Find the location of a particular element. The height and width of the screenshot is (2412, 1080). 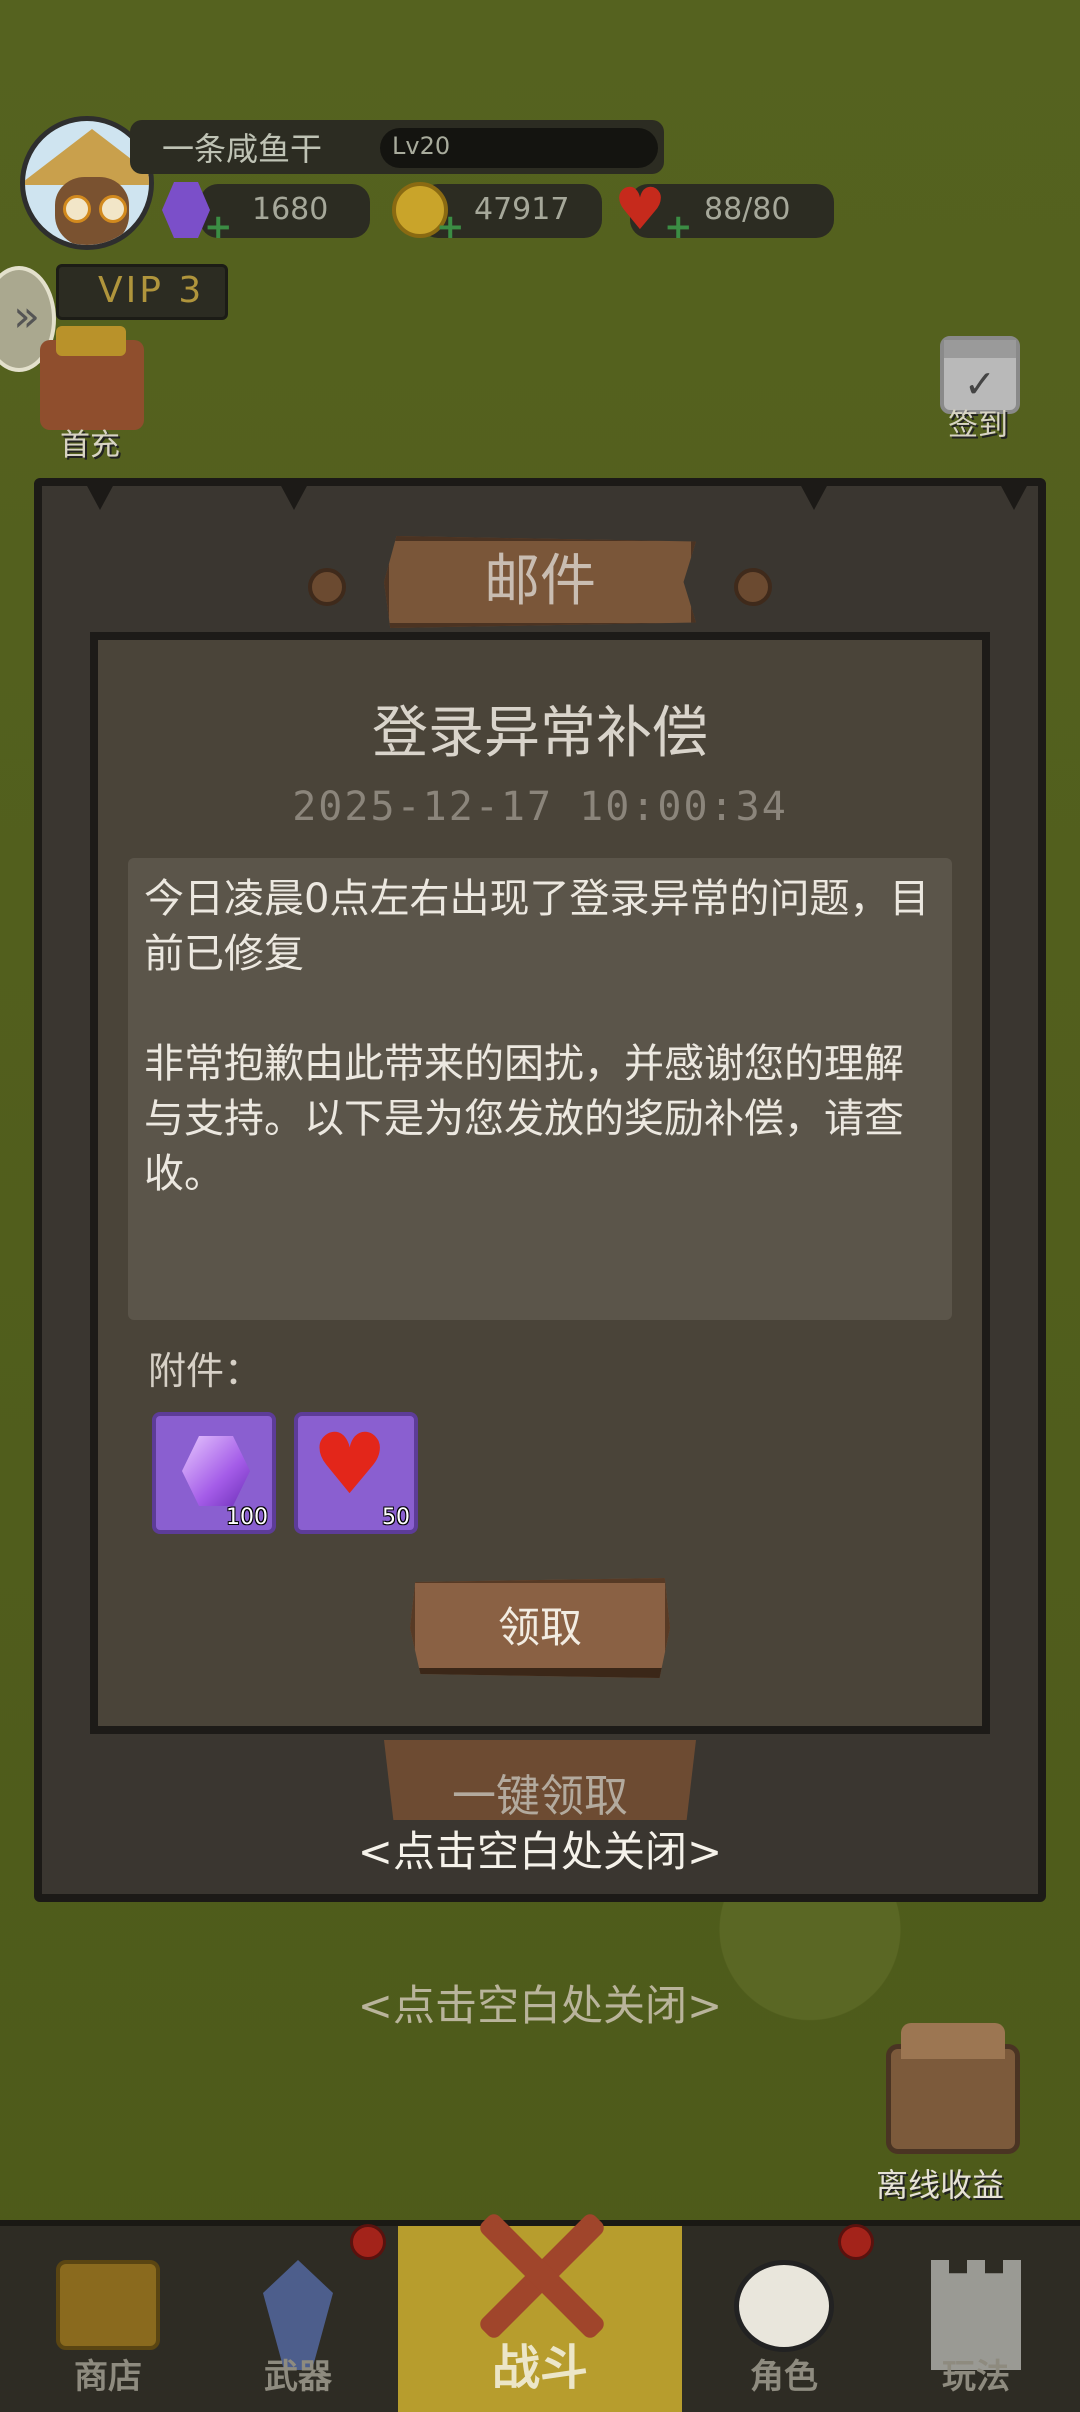

tab-gameplay: 玩法 is located at coordinates (974, 2319).